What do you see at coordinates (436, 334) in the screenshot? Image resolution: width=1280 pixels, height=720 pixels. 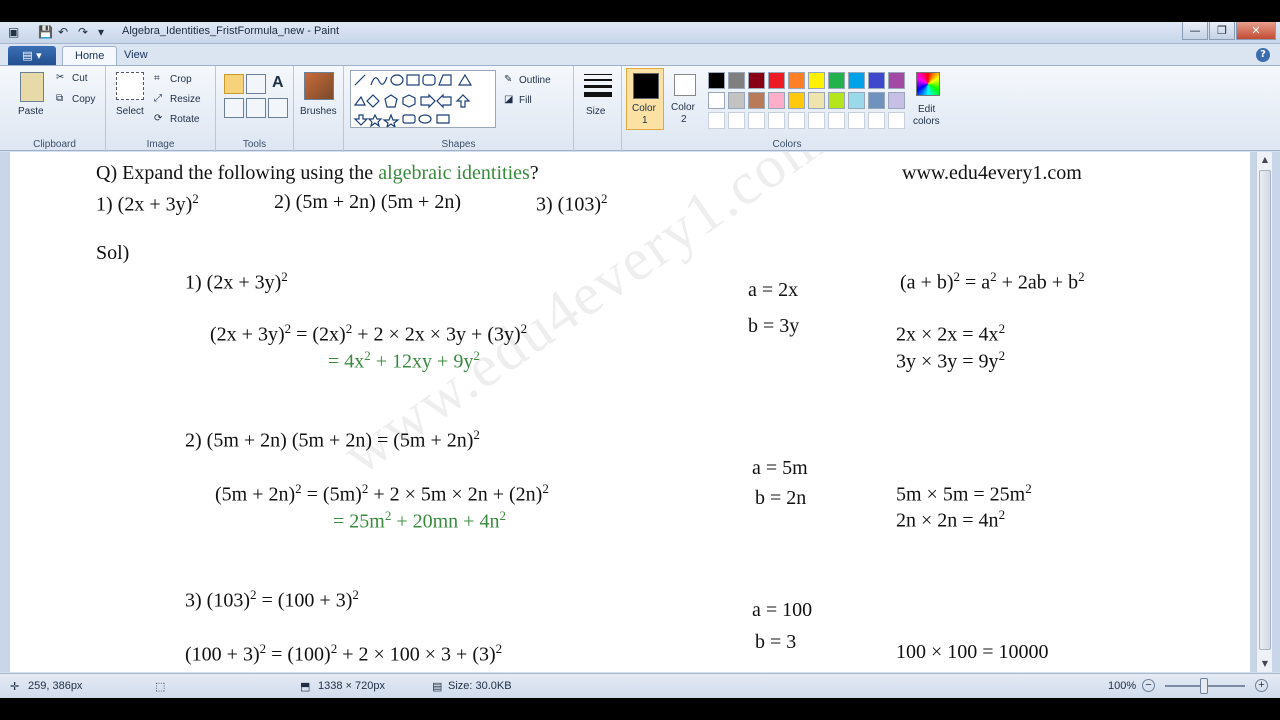 I see `s1-l1c: + 2 × 2x × 3y + (3y)` at bounding box center [436, 334].